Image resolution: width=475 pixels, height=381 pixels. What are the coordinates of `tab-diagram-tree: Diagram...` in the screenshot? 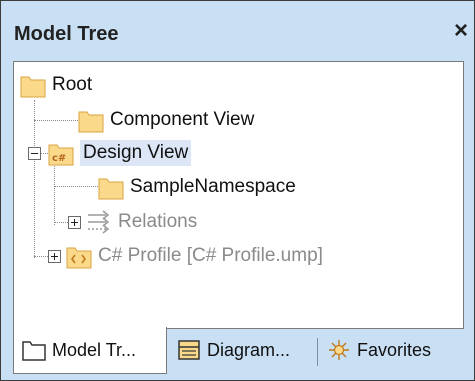 It's located at (242, 350).